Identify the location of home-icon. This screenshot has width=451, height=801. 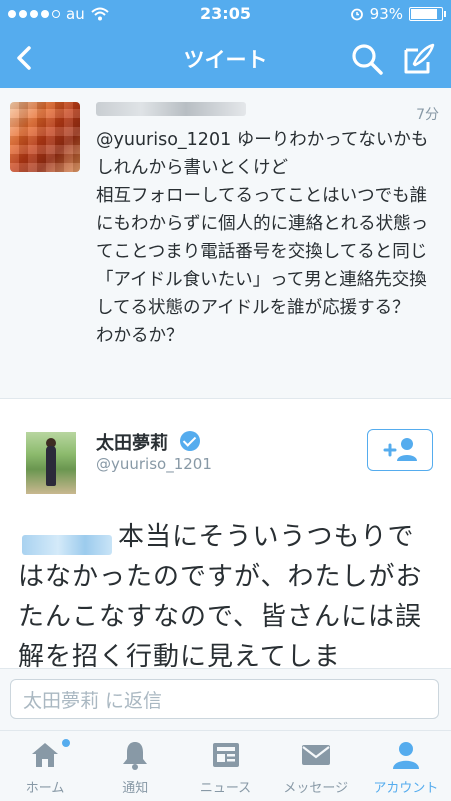
(45, 755).